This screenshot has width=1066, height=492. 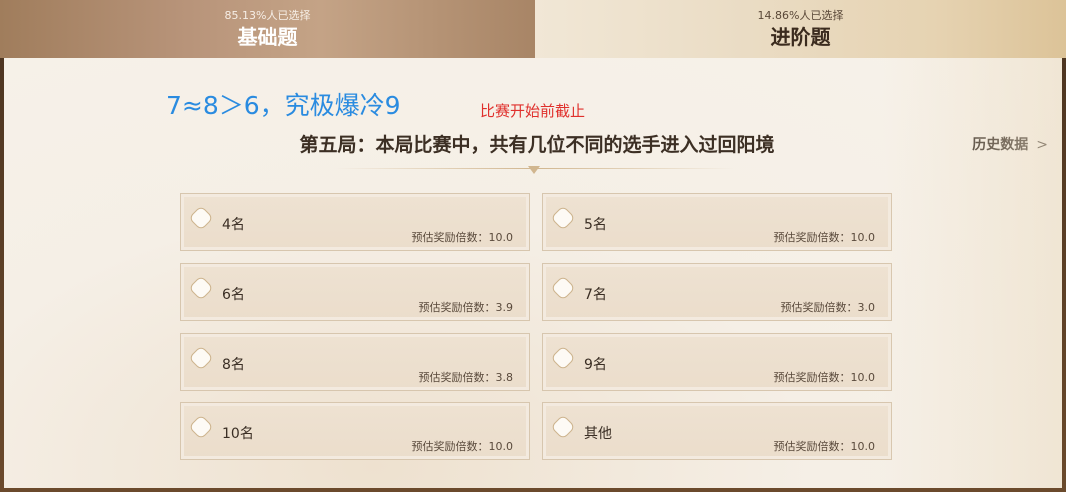 What do you see at coordinates (1042, 145) in the screenshot?
I see `chevron-right-icon: >` at bounding box center [1042, 145].